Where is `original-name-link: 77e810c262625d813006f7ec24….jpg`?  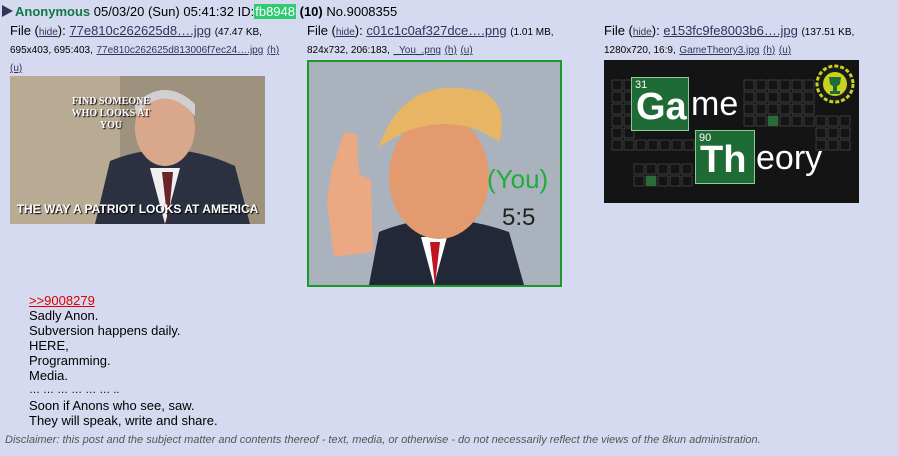 original-name-link: 77e810c262625d813006f7ec24….jpg is located at coordinates (179, 50).